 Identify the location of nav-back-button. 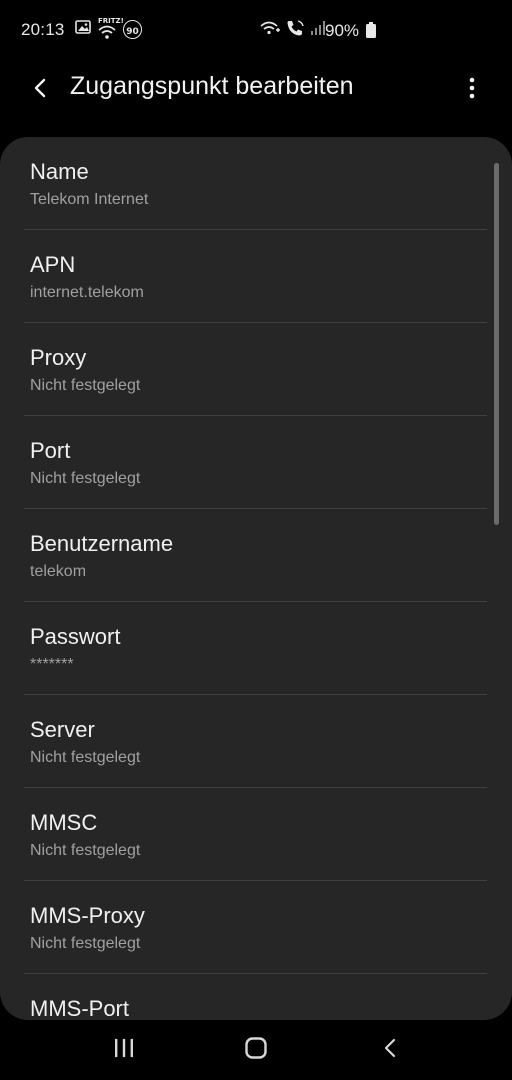
(390, 1050).